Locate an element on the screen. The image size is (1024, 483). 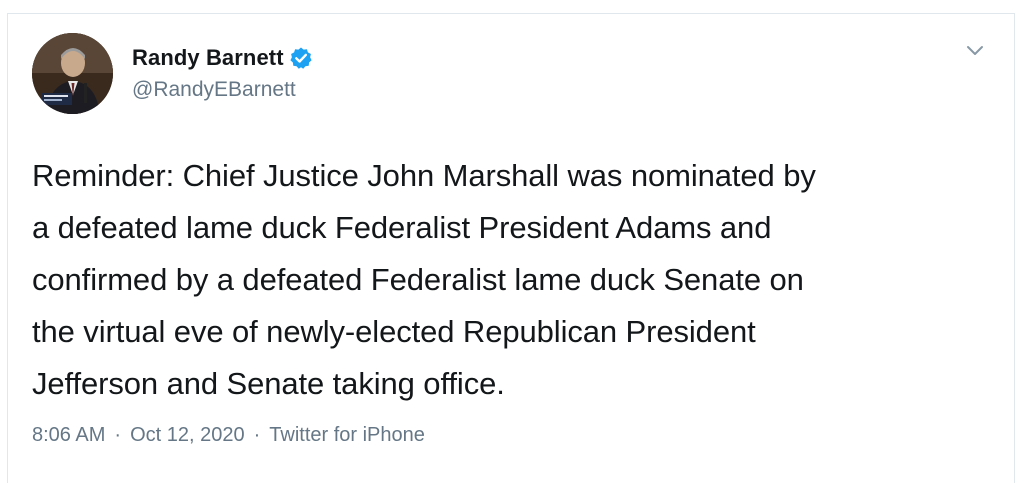
tweet-source-link: Twitter for iPhone is located at coordinates (347, 435).